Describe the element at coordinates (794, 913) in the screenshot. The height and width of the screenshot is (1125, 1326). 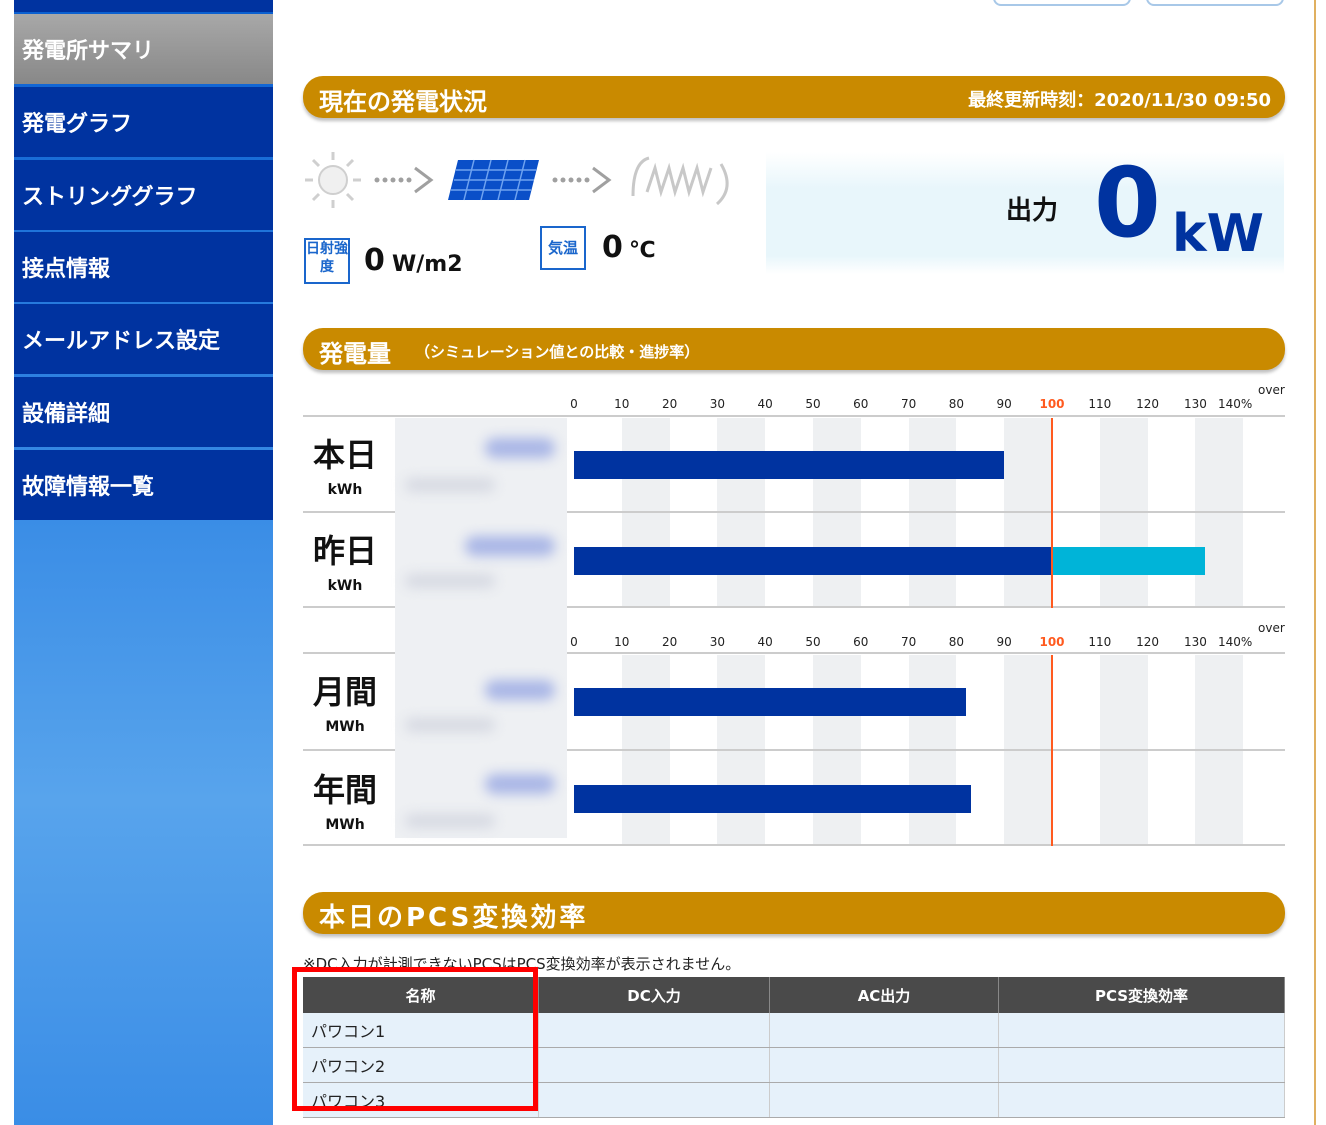
I see `pcs-section-header: 本日のPCS変換効率` at that location.